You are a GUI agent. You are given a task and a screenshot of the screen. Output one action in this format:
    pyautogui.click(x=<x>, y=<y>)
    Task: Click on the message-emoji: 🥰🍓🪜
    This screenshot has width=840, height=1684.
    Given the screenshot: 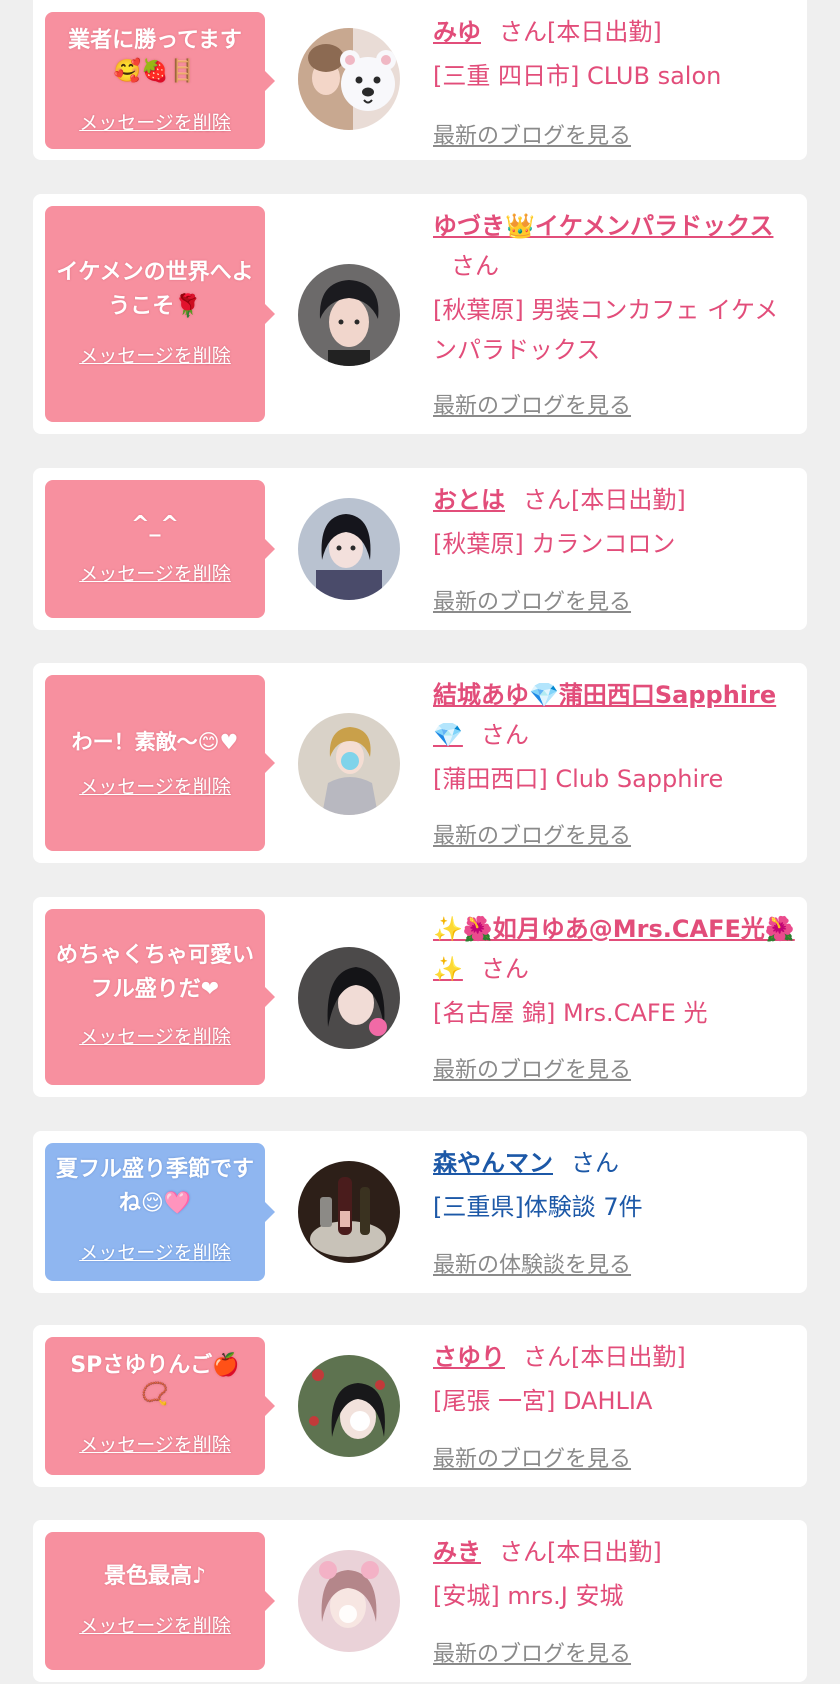 What is the action you would take?
    pyautogui.click(x=155, y=71)
    